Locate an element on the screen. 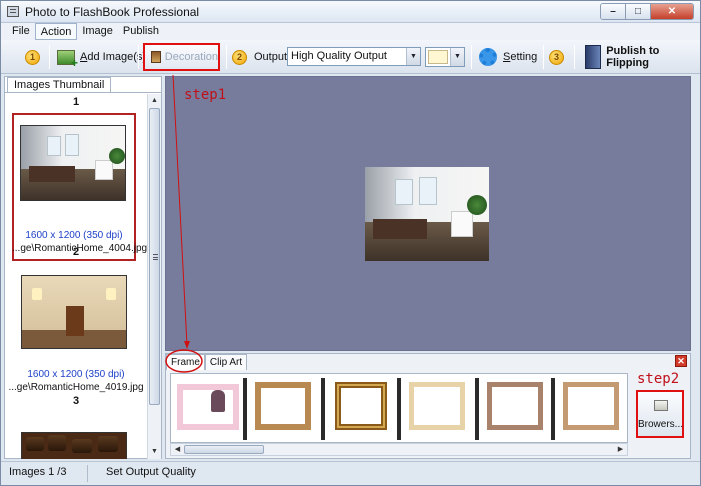  menu-image: Image is located at coordinates (97, 31).